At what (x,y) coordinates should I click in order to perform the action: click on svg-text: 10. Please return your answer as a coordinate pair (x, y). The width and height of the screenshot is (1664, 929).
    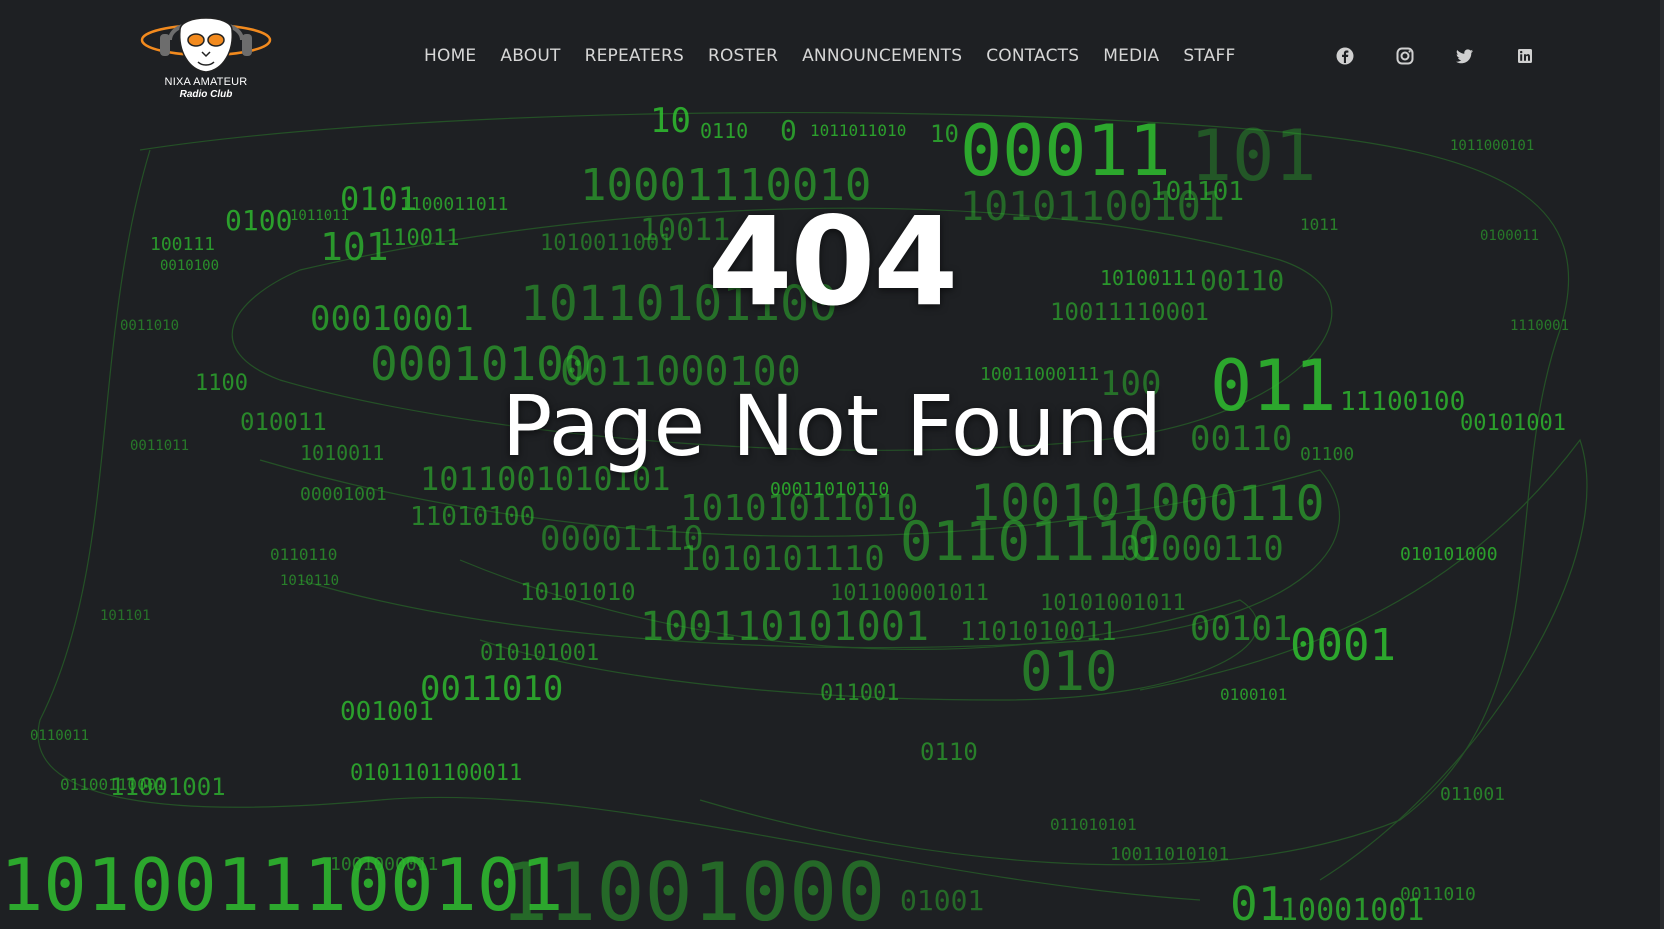
    Looking at the image, I should click on (944, 134).